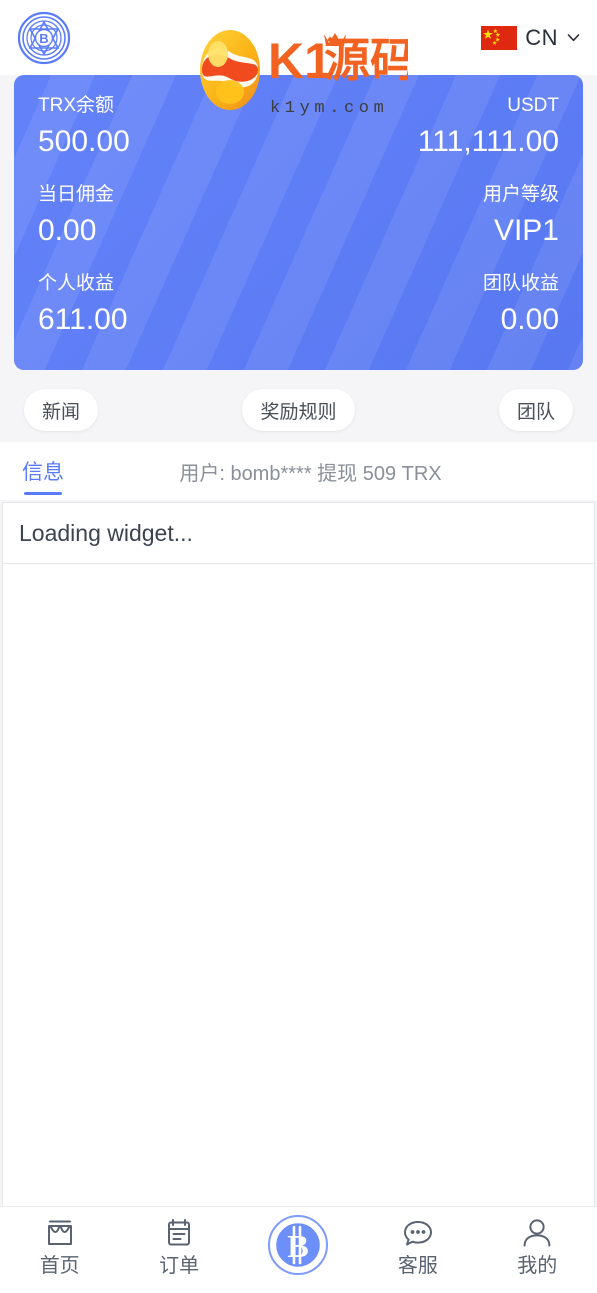  I want to click on notice-bar: 信息 用户: bomb**** 提现 509 TRX, so click(298, 471).